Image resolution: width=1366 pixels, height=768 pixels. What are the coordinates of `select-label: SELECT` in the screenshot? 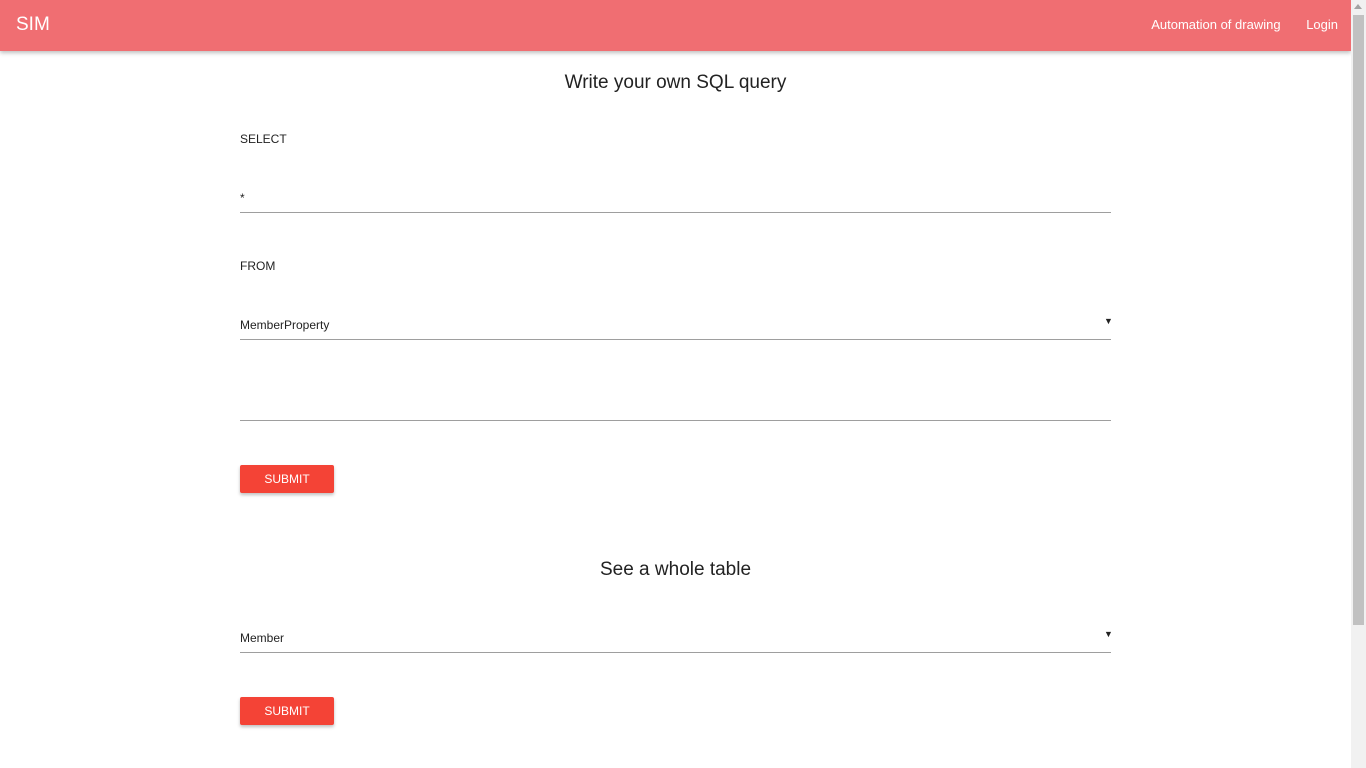 It's located at (263, 139).